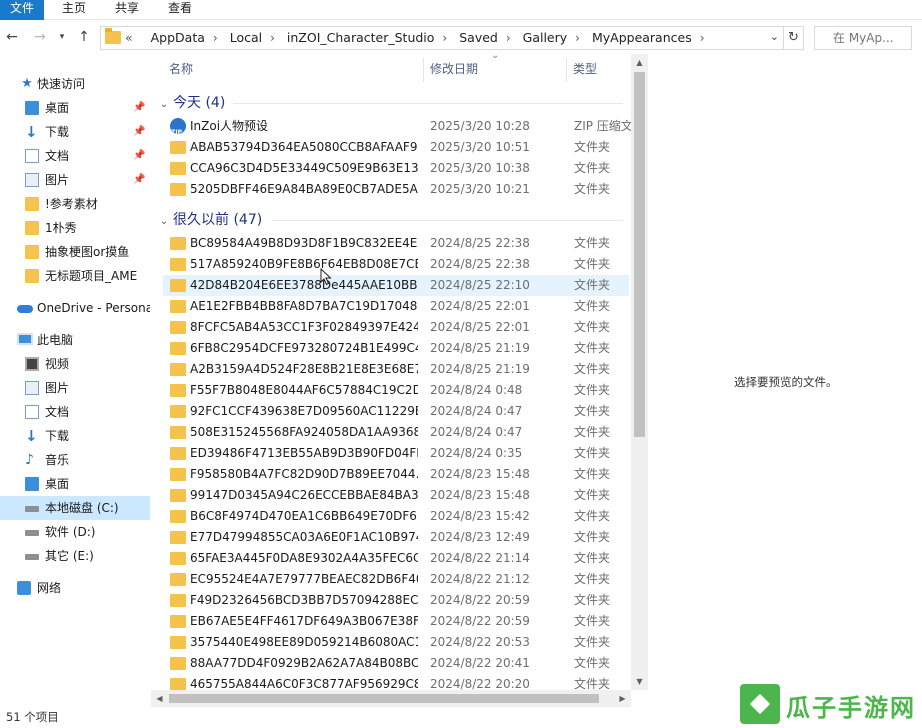 The width and height of the screenshot is (922, 728). What do you see at coordinates (75, 460) in the screenshot?
I see `nav-item-music: ♪ 音乐` at bounding box center [75, 460].